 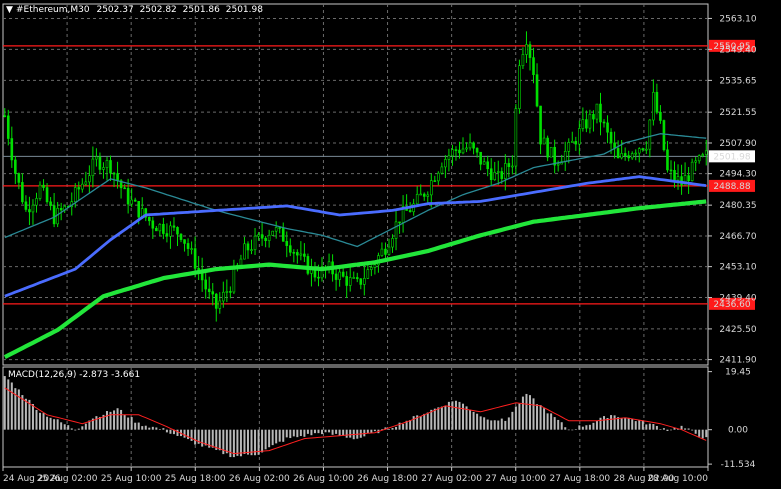 What do you see at coordinates (737, 144) in the screenshot?
I see `y-tick-label: 2507.90` at bounding box center [737, 144].